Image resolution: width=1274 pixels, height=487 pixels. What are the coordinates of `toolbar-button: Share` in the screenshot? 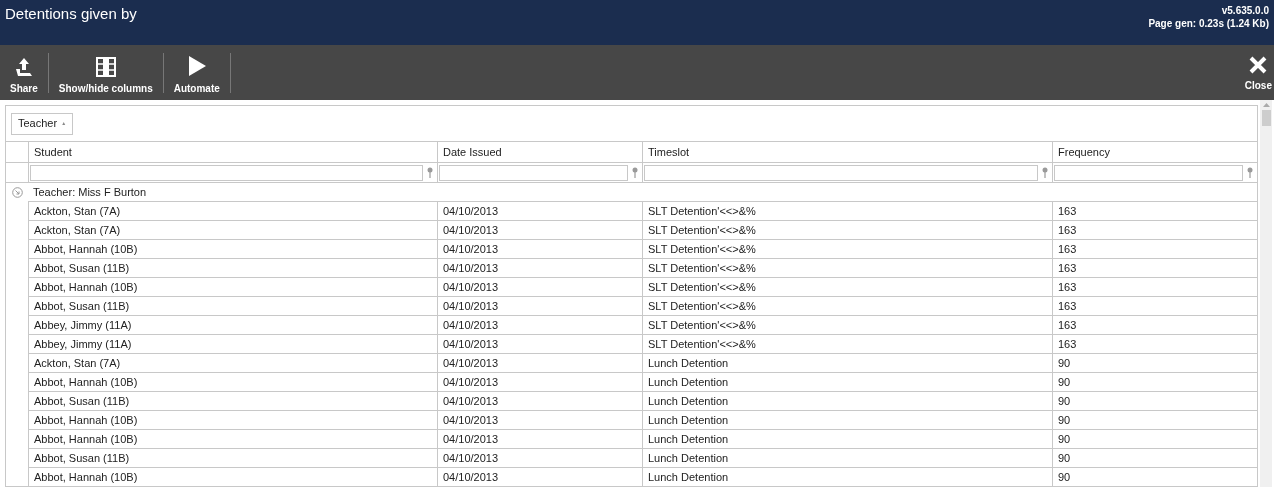 It's located at (24, 72).